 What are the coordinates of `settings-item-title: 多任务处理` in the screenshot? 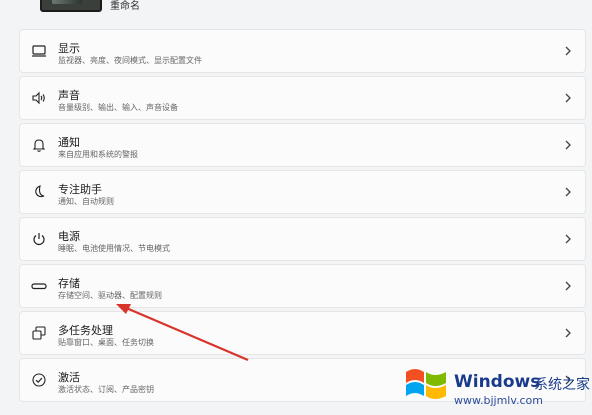 It's located at (85, 330).